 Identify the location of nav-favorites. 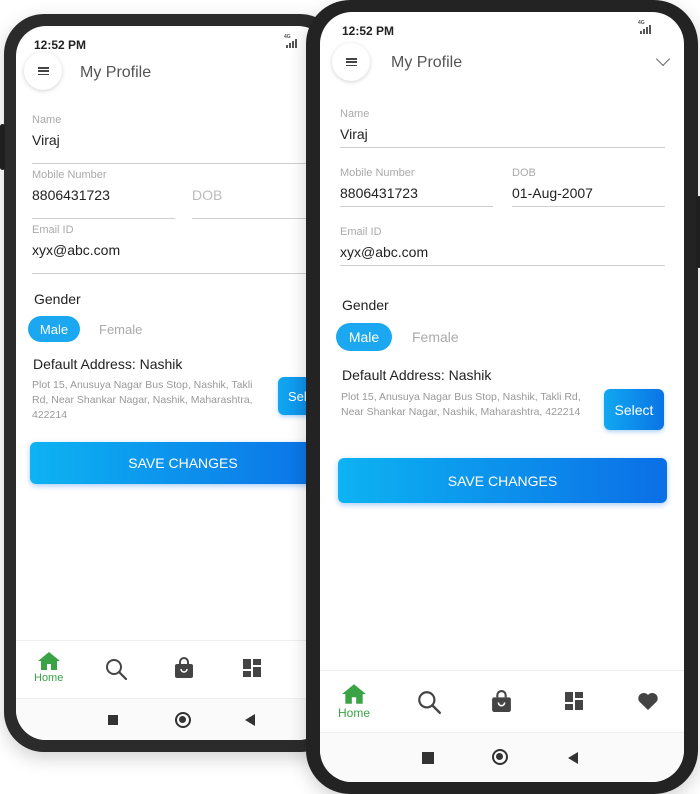
(648, 701).